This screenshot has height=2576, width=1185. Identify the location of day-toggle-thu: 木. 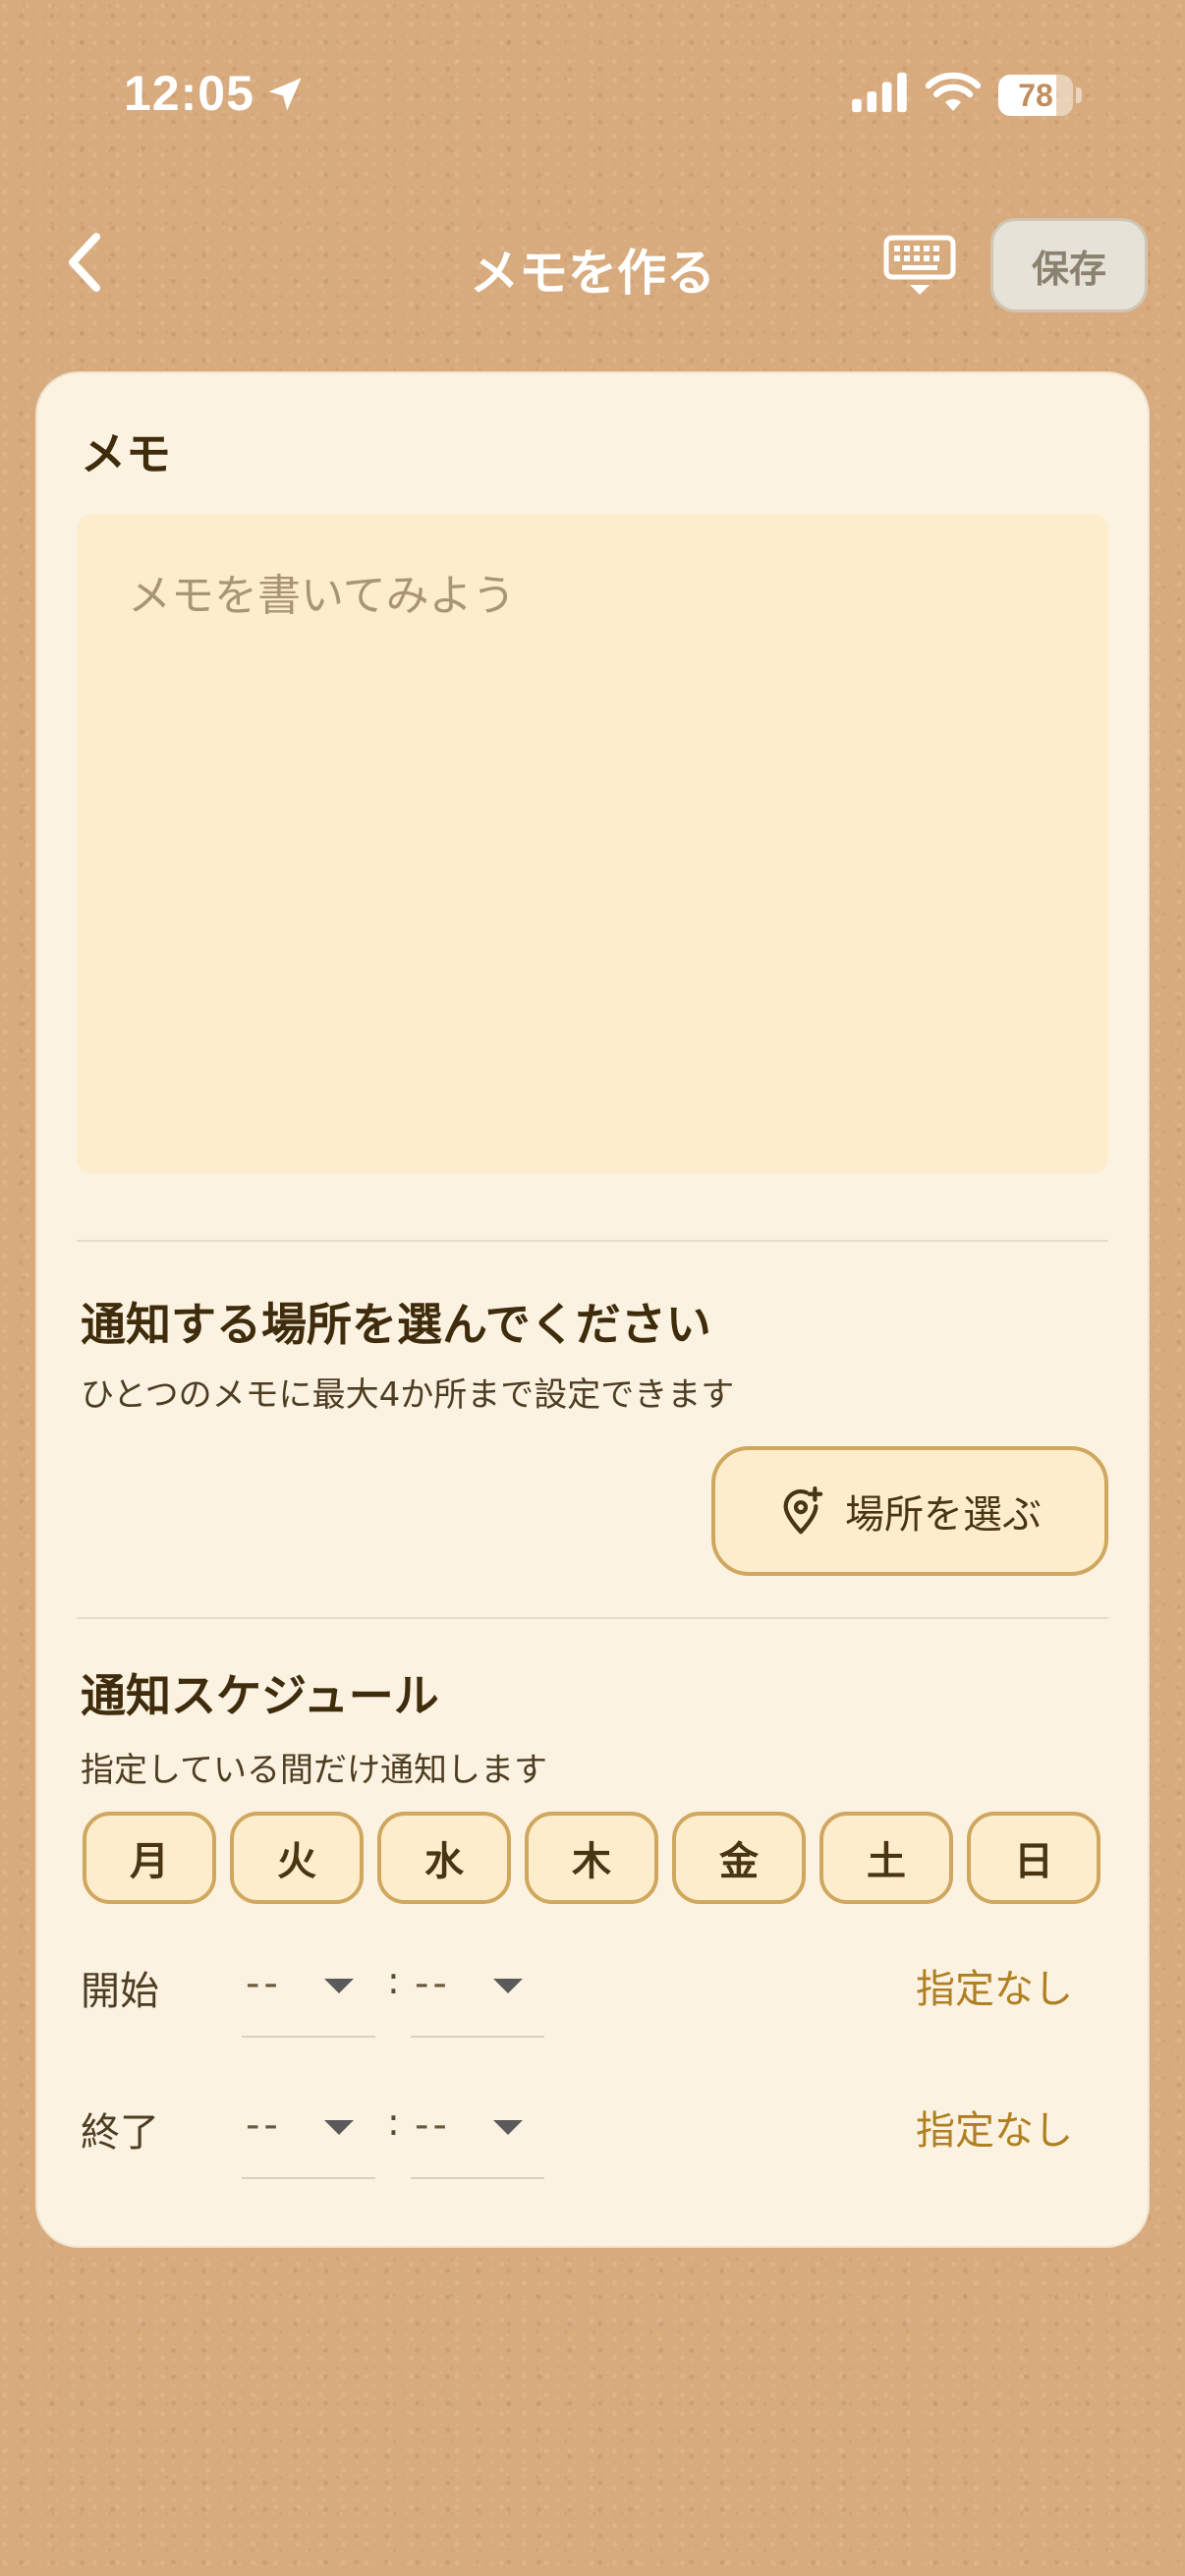
(592, 1858).